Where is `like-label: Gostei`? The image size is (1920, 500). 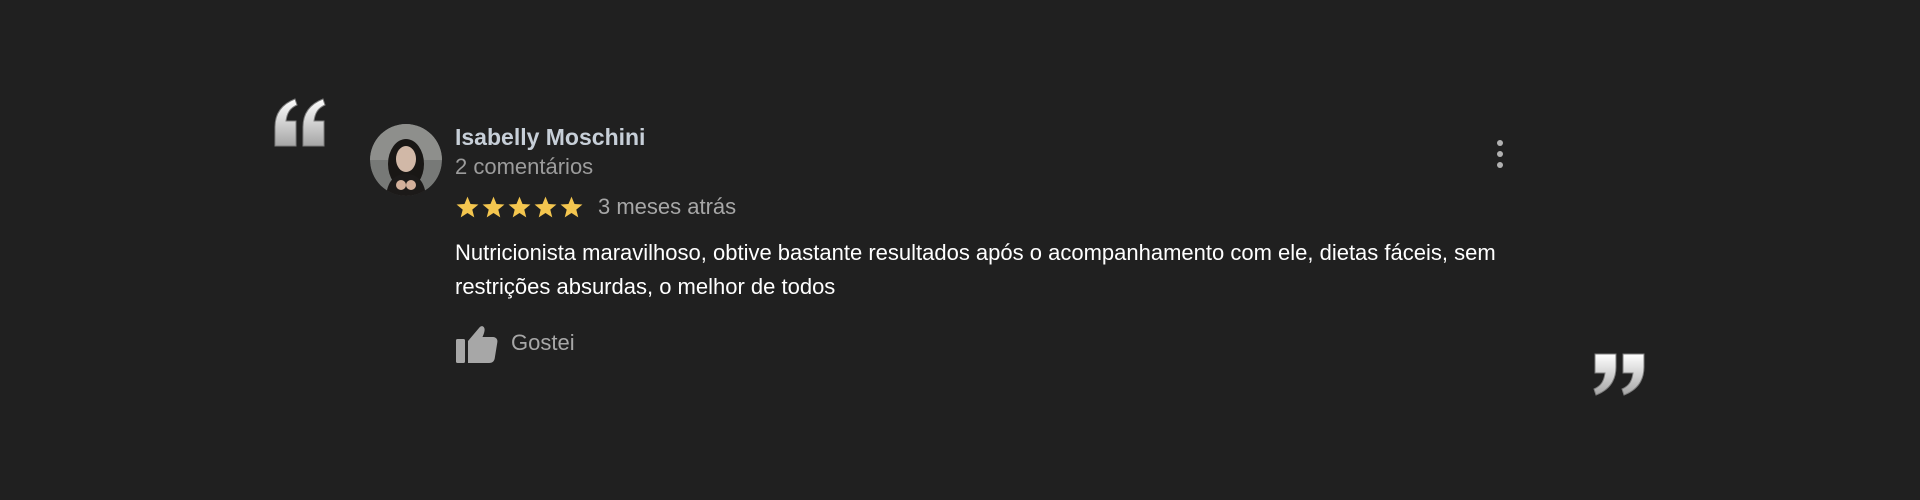 like-label: Gostei is located at coordinates (543, 342).